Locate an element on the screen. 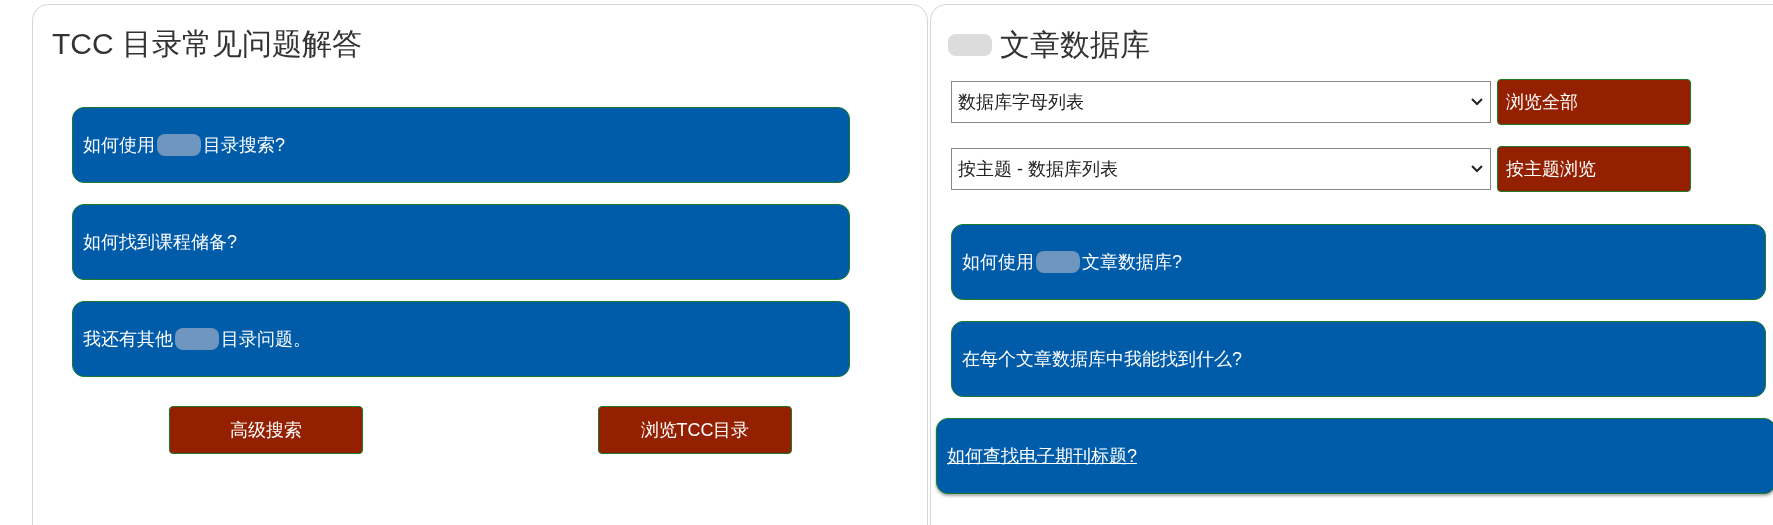  dropdown-field: 按主题 - 数据库列表 is located at coordinates (1221, 169).